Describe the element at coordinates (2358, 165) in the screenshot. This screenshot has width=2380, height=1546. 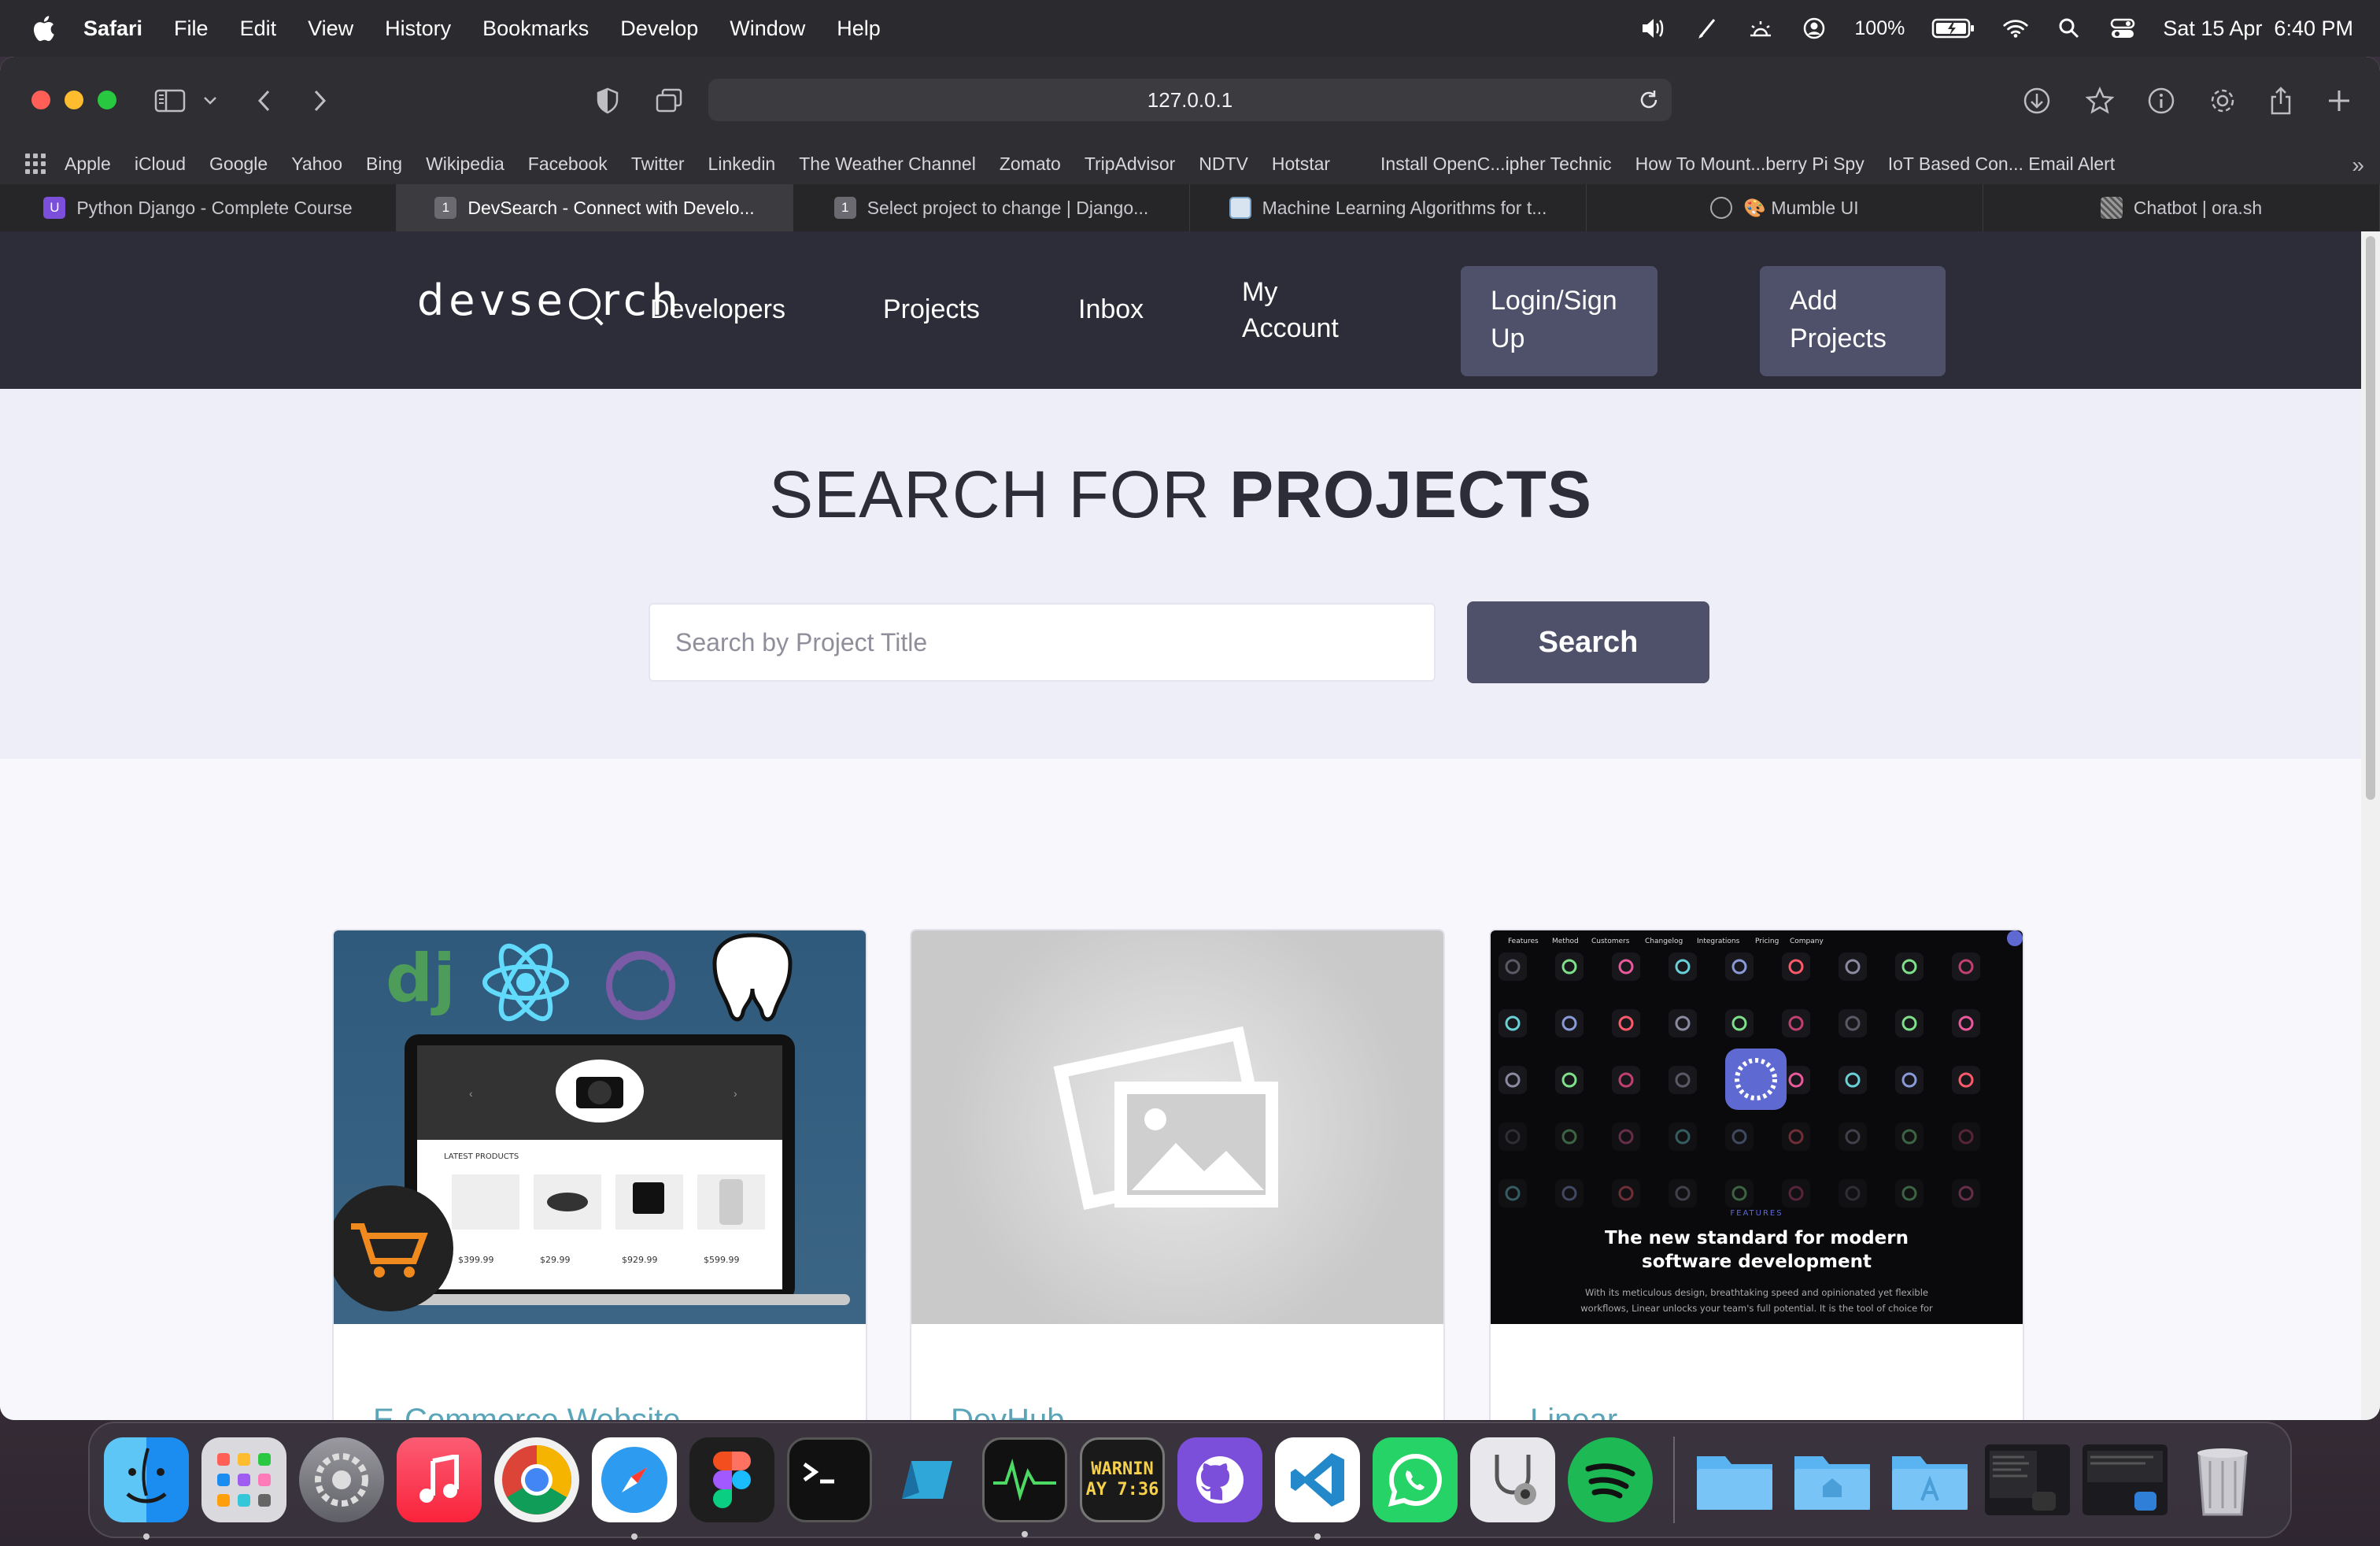
I see `more-bookmarks-chevron-icon: »` at that location.